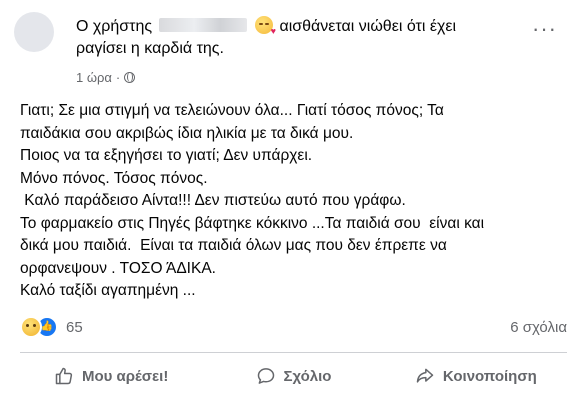 The height and width of the screenshot is (402, 581). Describe the element at coordinates (34, 32) in the screenshot. I see `avatar` at that location.